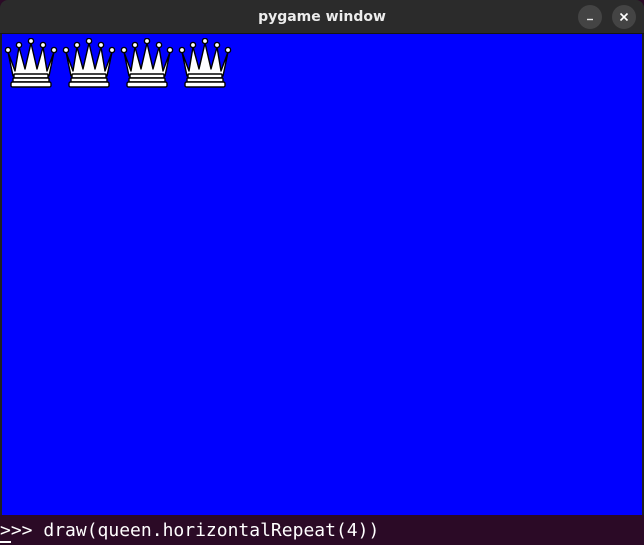  What do you see at coordinates (22, 530) in the screenshot?
I see `terminal-prompt: >>>` at bounding box center [22, 530].